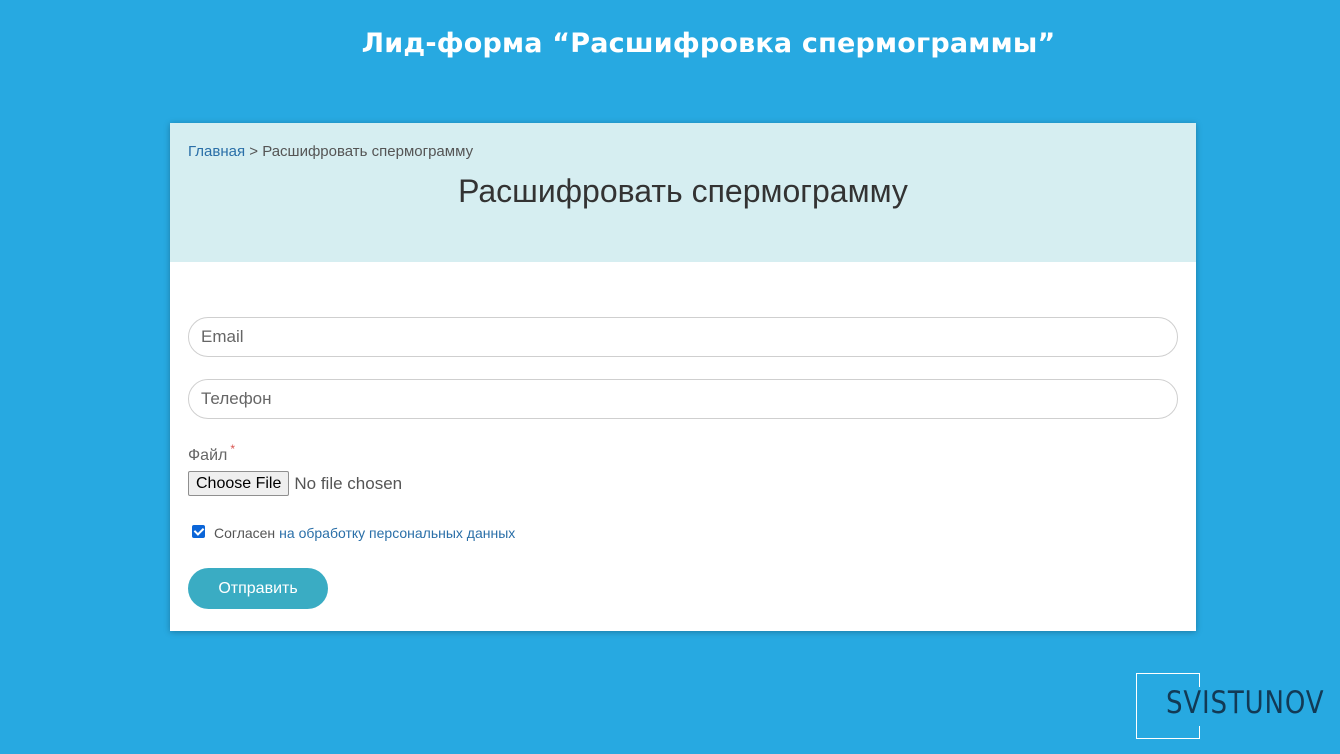 The width and height of the screenshot is (1340, 754). What do you see at coordinates (348, 483) in the screenshot?
I see `file-status-text: No file chosen` at bounding box center [348, 483].